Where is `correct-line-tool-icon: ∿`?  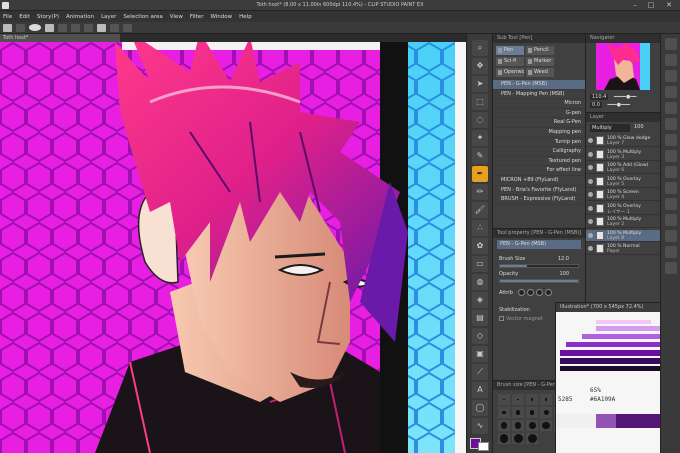 correct-line-tool-icon: ∿ is located at coordinates (480, 426).